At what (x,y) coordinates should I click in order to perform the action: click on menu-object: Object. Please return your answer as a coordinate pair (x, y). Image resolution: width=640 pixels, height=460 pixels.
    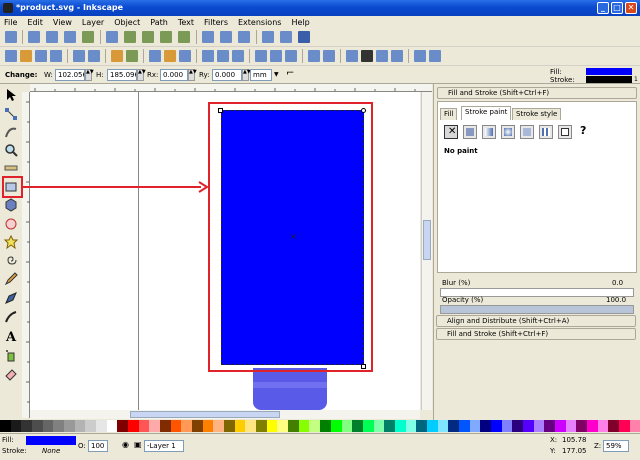
    Looking at the image, I should click on (127, 22).